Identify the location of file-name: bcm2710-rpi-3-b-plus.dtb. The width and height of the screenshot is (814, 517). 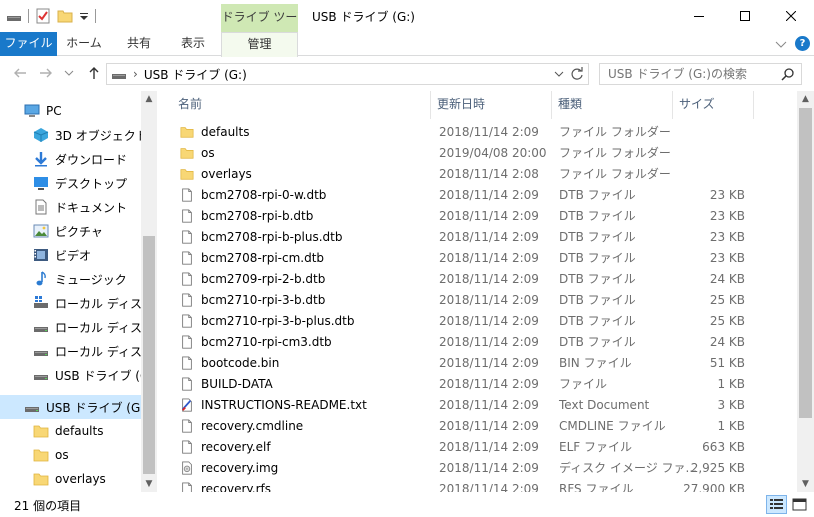
(278, 320).